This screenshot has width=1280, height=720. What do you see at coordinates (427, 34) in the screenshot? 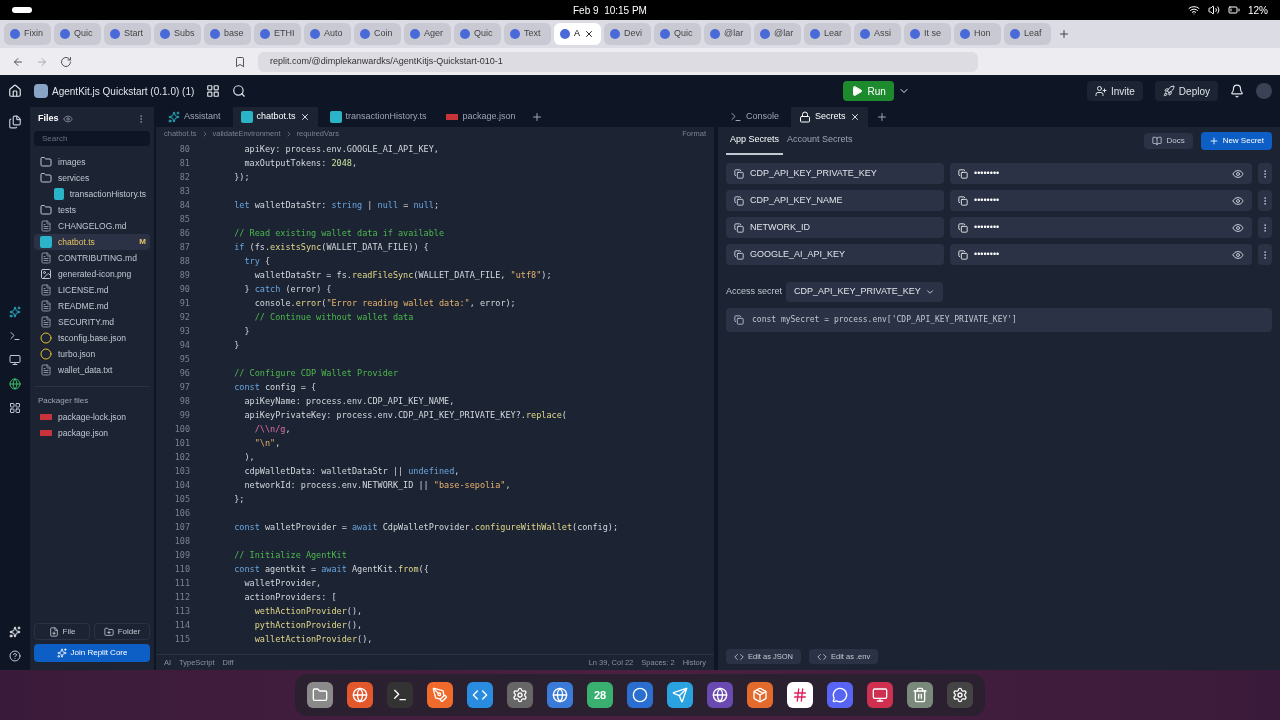
I see `browser-tab: Ager` at bounding box center [427, 34].